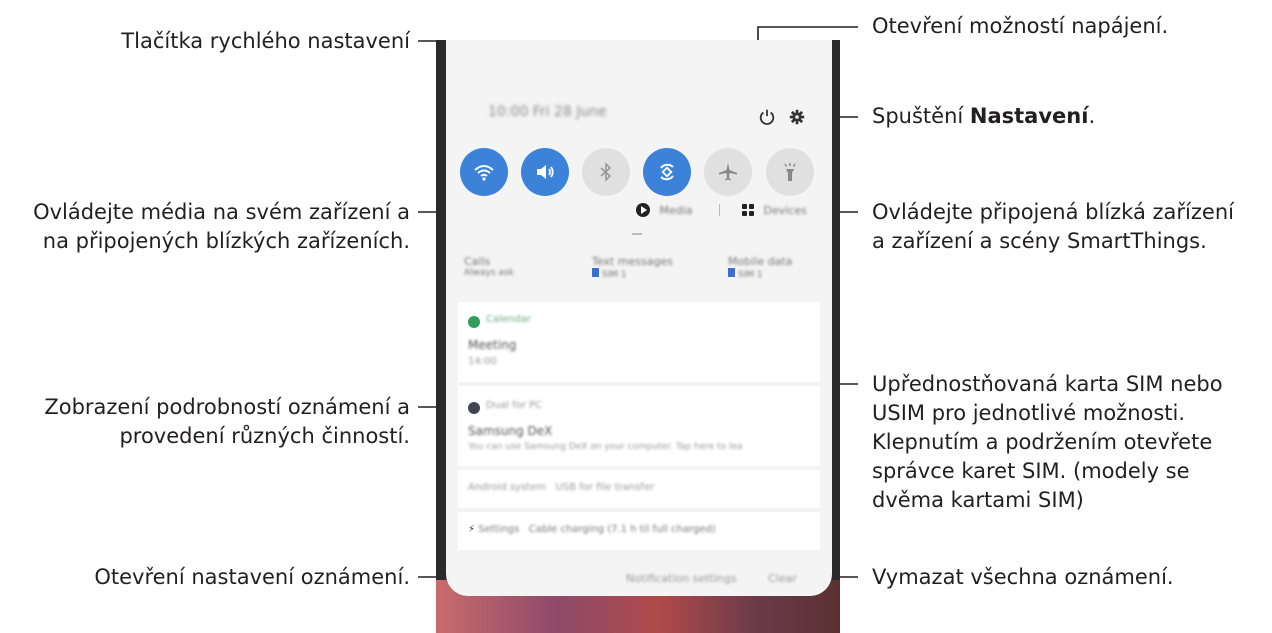 The width and height of the screenshot is (1272, 633). Describe the element at coordinates (605, 487) in the screenshot. I see `notif-text: USB for file transfer` at that location.